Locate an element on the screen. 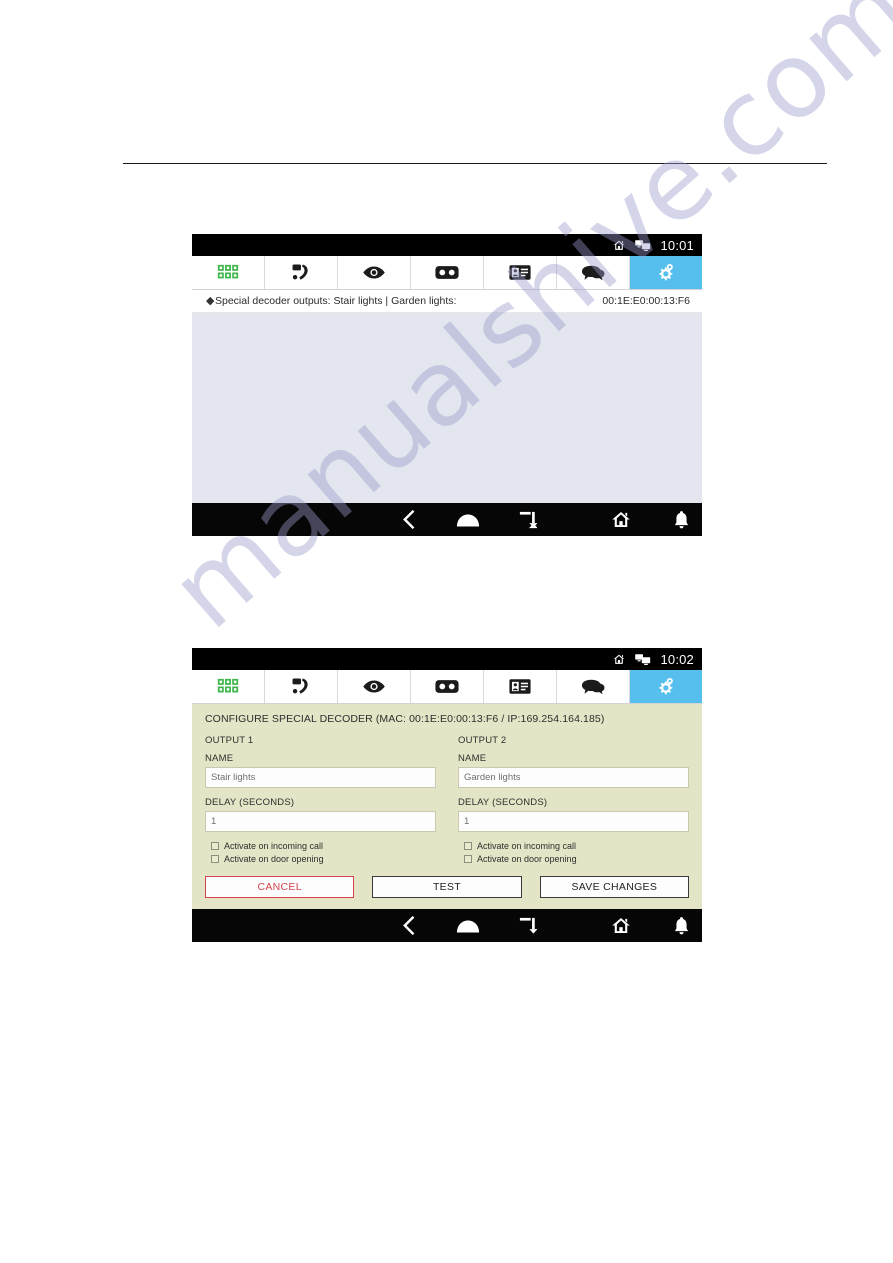  output-2-delay-input is located at coordinates (573, 821).